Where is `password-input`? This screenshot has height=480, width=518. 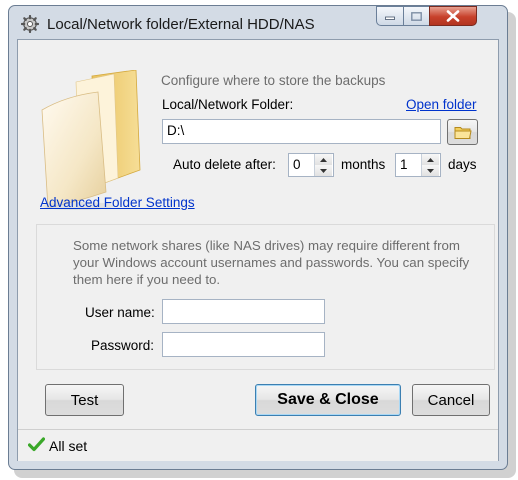 password-input is located at coordinates (243, 344).